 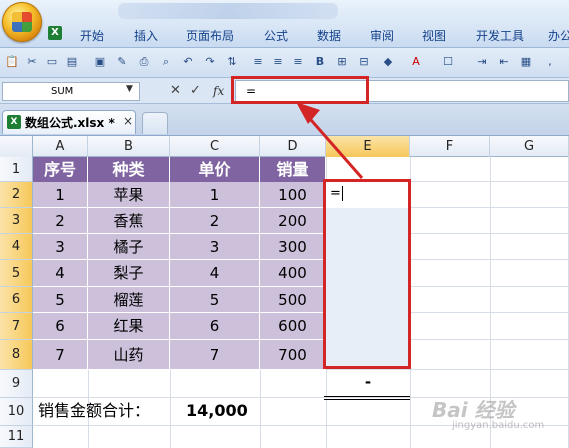 I want to click on column-header: F, so click(x=450, y=146).